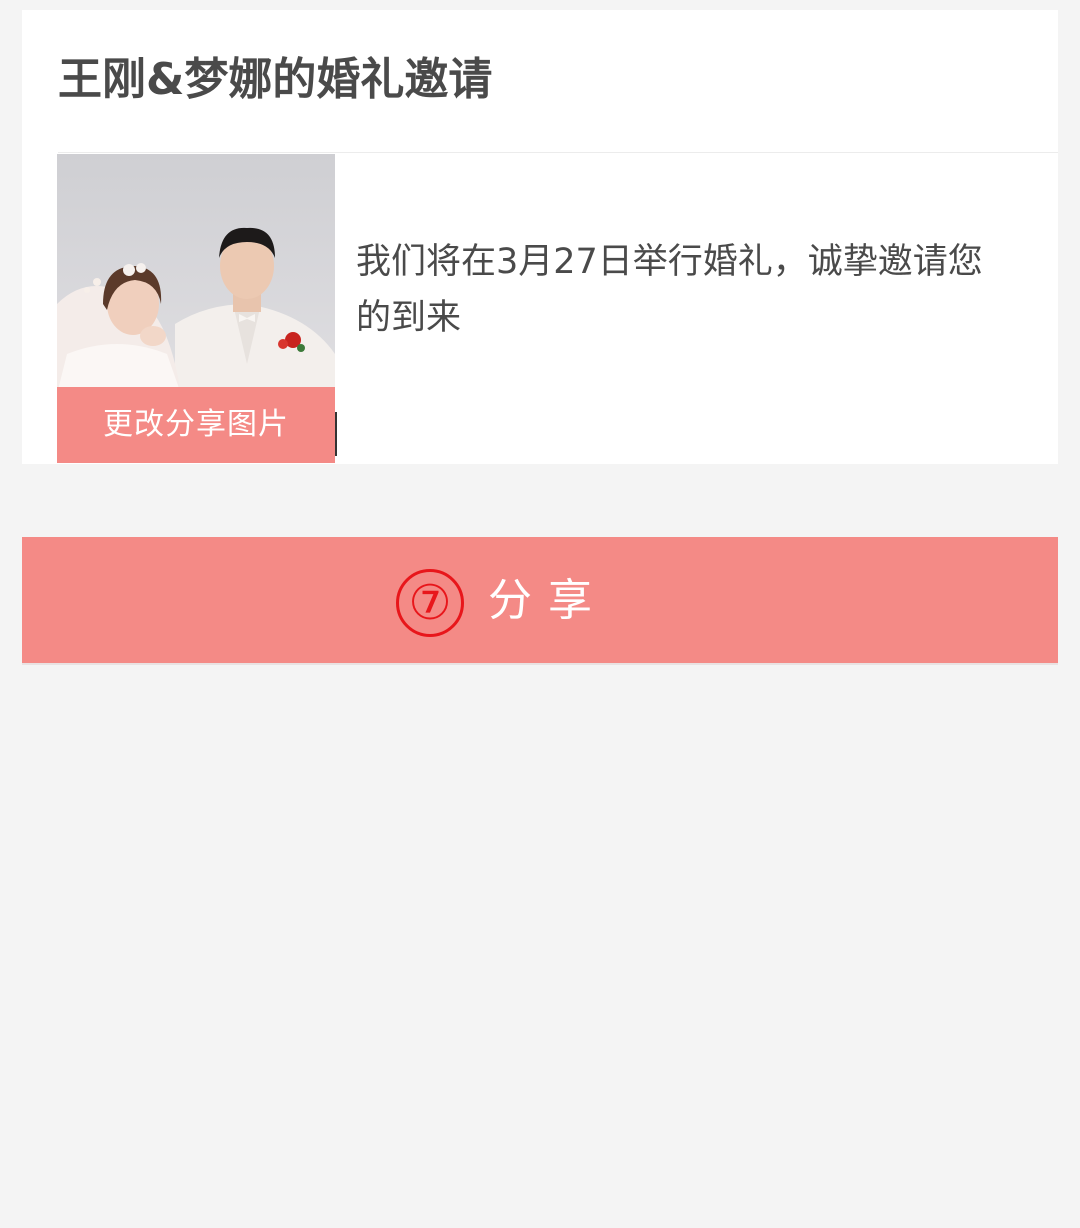 The width and height of the screenshot is (1080, 1228). I want to click on share-title: 王刚&梦娜的婚礼邀请, so click(275, 80).